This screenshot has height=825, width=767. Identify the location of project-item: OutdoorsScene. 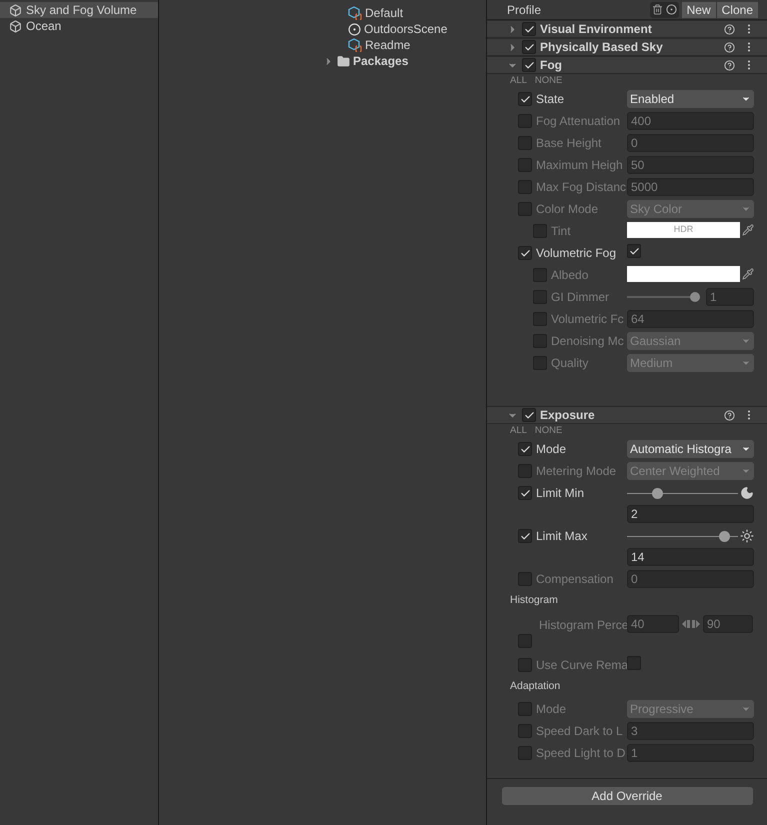
(406, 29).